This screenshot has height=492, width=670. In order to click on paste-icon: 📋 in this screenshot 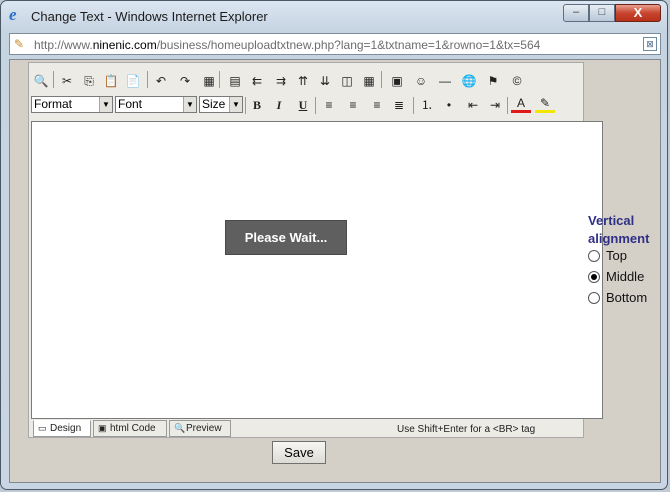, I will do `click(111, 81)`.